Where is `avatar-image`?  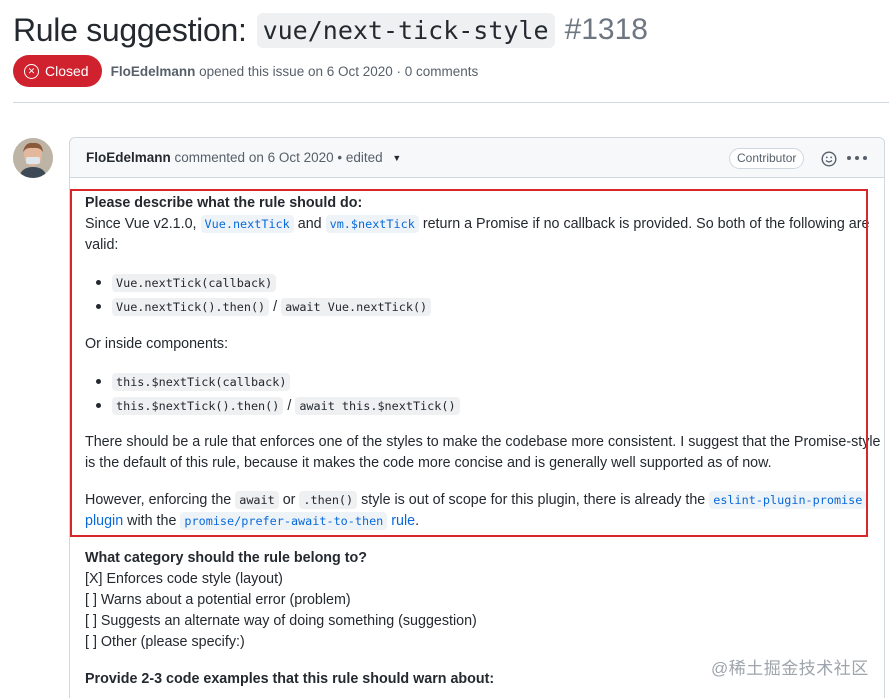 avatar-image is located at coordinates (33, 158).